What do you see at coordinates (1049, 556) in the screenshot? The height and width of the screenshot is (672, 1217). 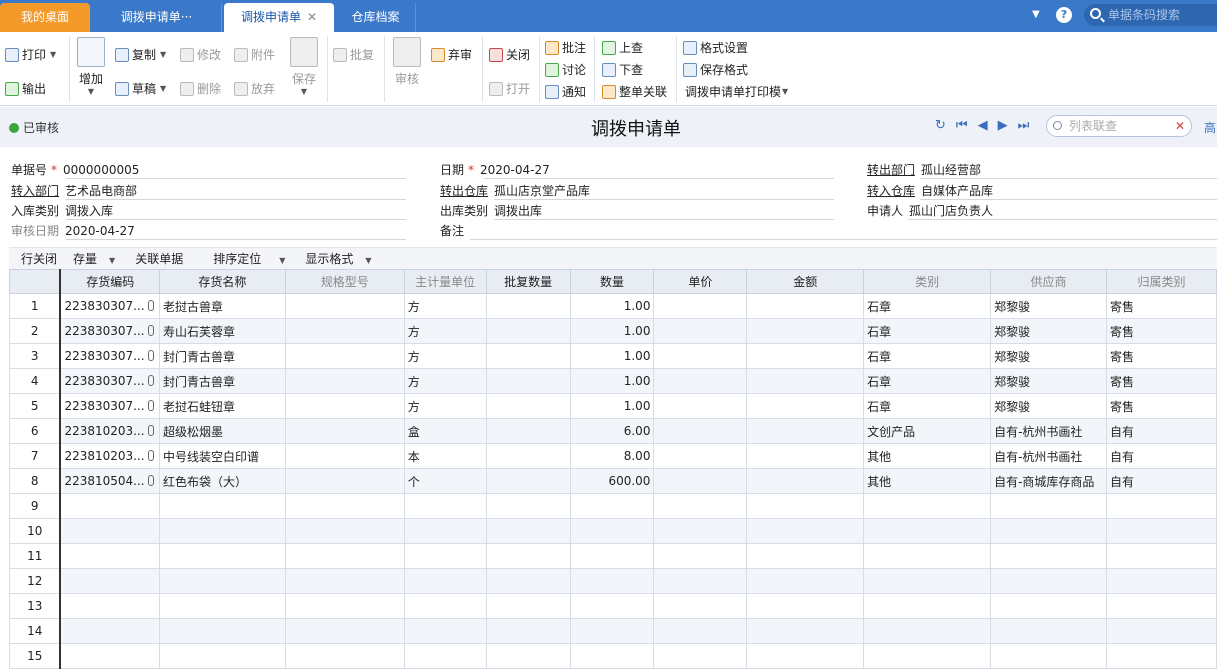 I see `cell-supplier` at bounding box center [1049, 556].